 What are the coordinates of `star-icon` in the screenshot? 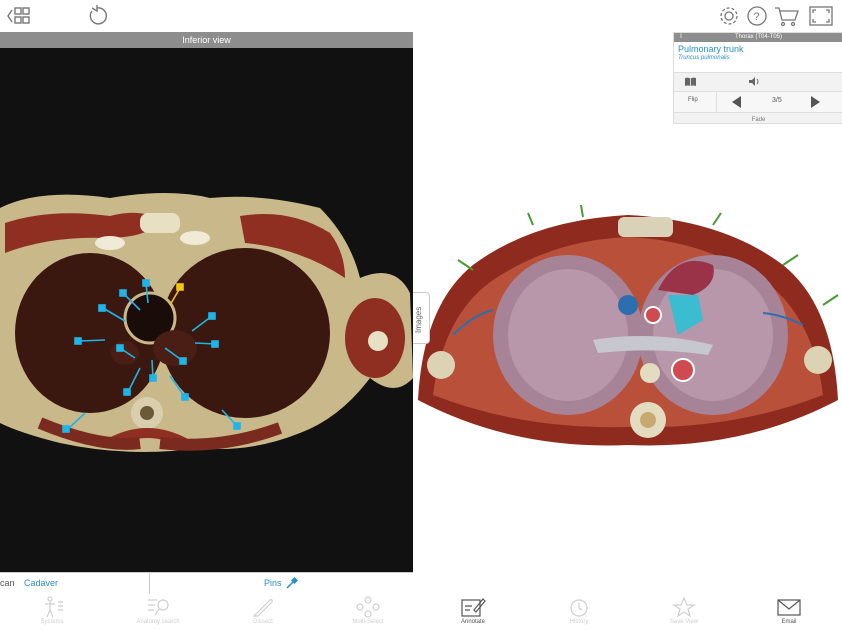 It's located at (684, 607).